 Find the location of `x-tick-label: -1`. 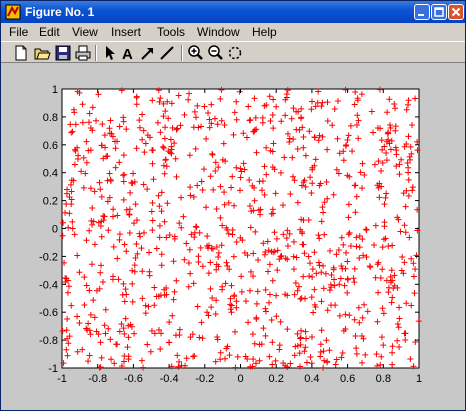

x-tick-label: -1 is located at coordinates (62, 379).